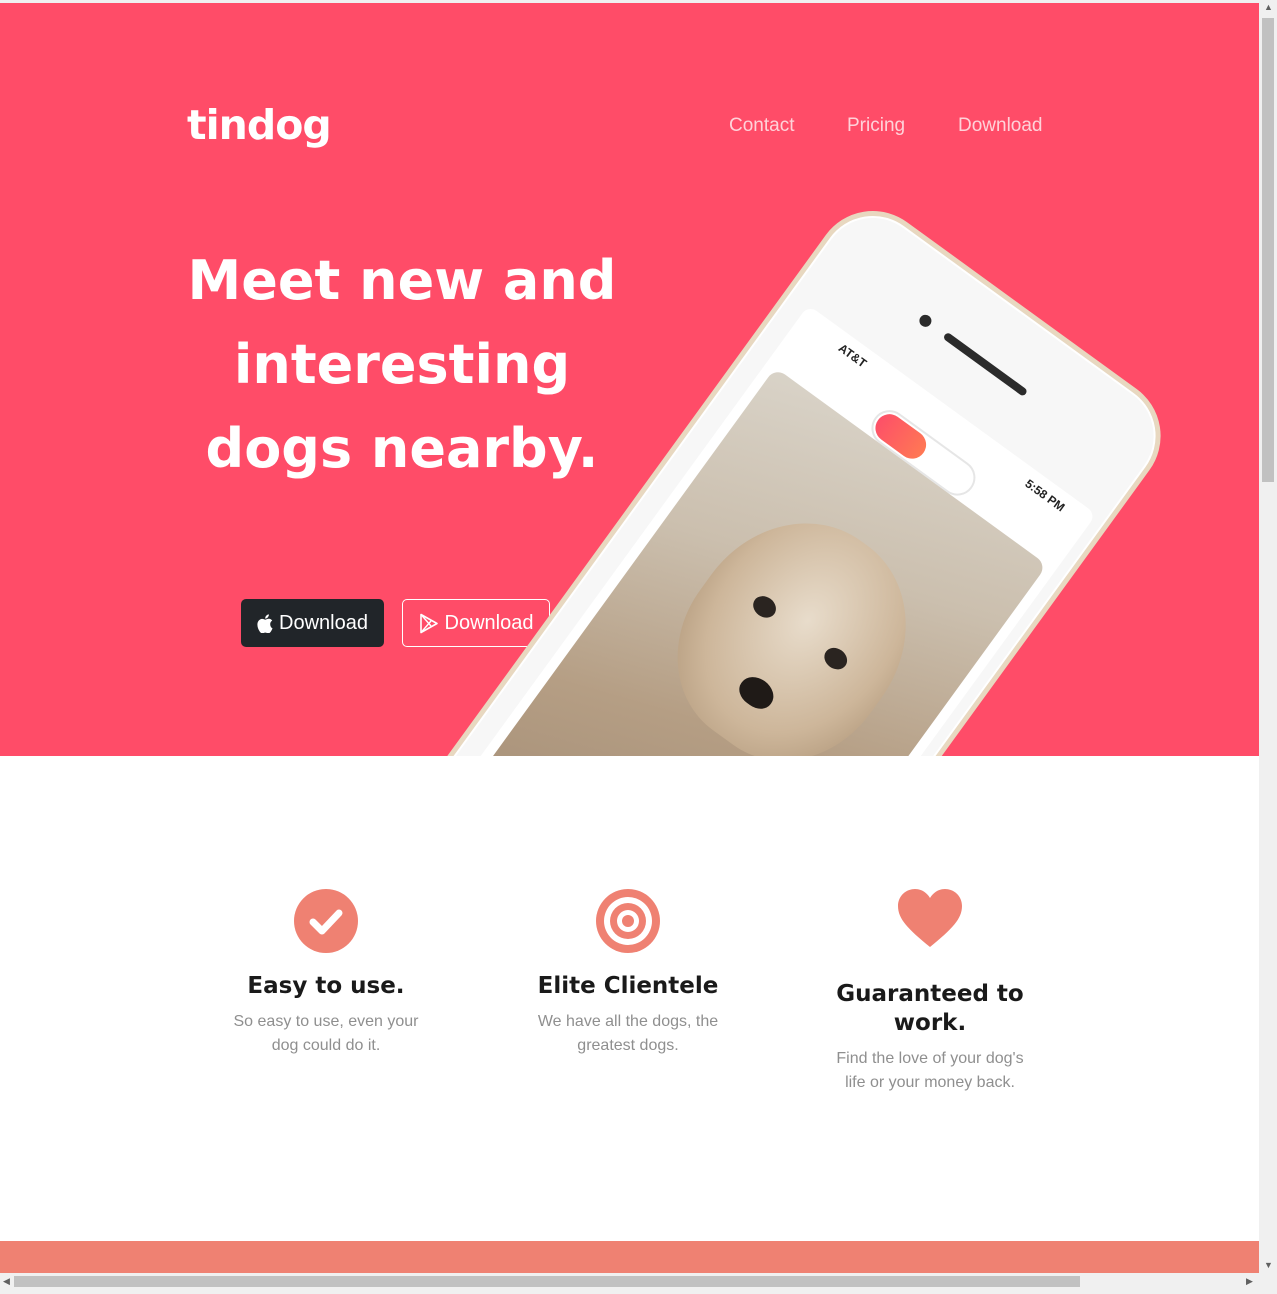 The image size is (1277, 1294). What do you see at coordinates (930, 1008) in the screenshot?
I see `feature-title: Guaranteed to work.` at bounding box center [930, 1008].